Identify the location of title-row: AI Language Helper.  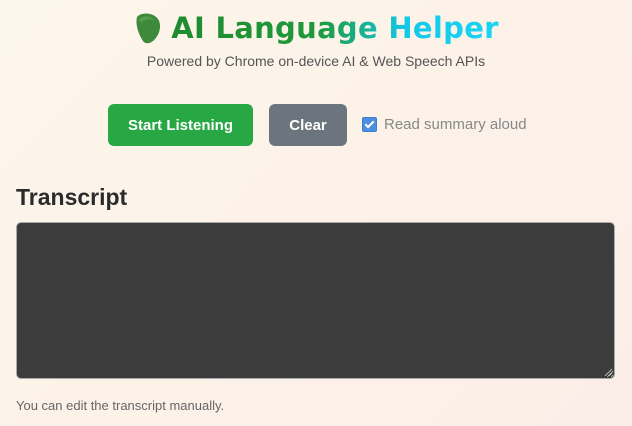
(316, 28).